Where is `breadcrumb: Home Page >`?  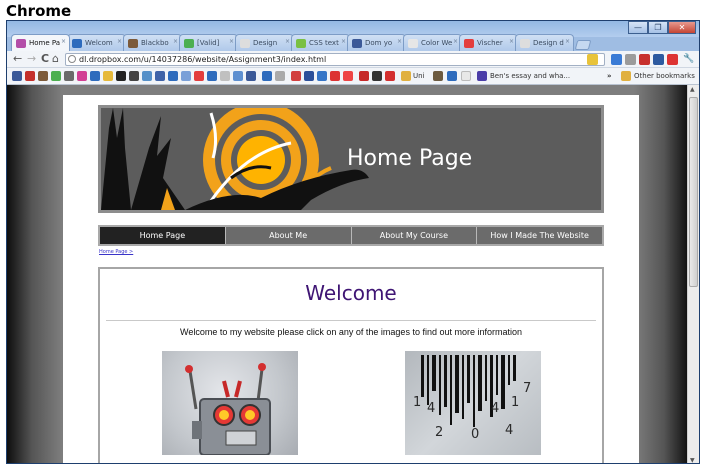
breadcrumb: Home Page > is located at coordinates (116, 252).